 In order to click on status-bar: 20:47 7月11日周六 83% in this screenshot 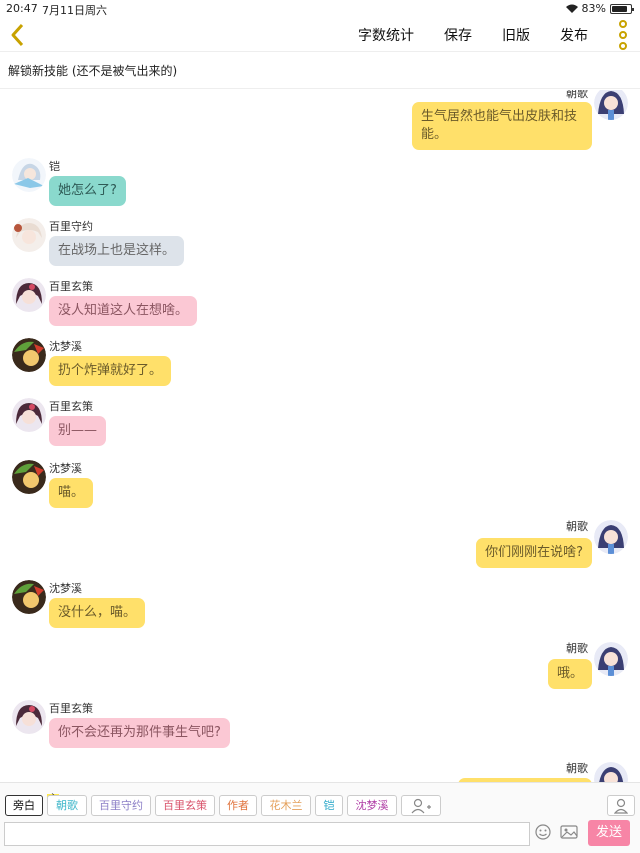, I will do `click(320, 9)`.